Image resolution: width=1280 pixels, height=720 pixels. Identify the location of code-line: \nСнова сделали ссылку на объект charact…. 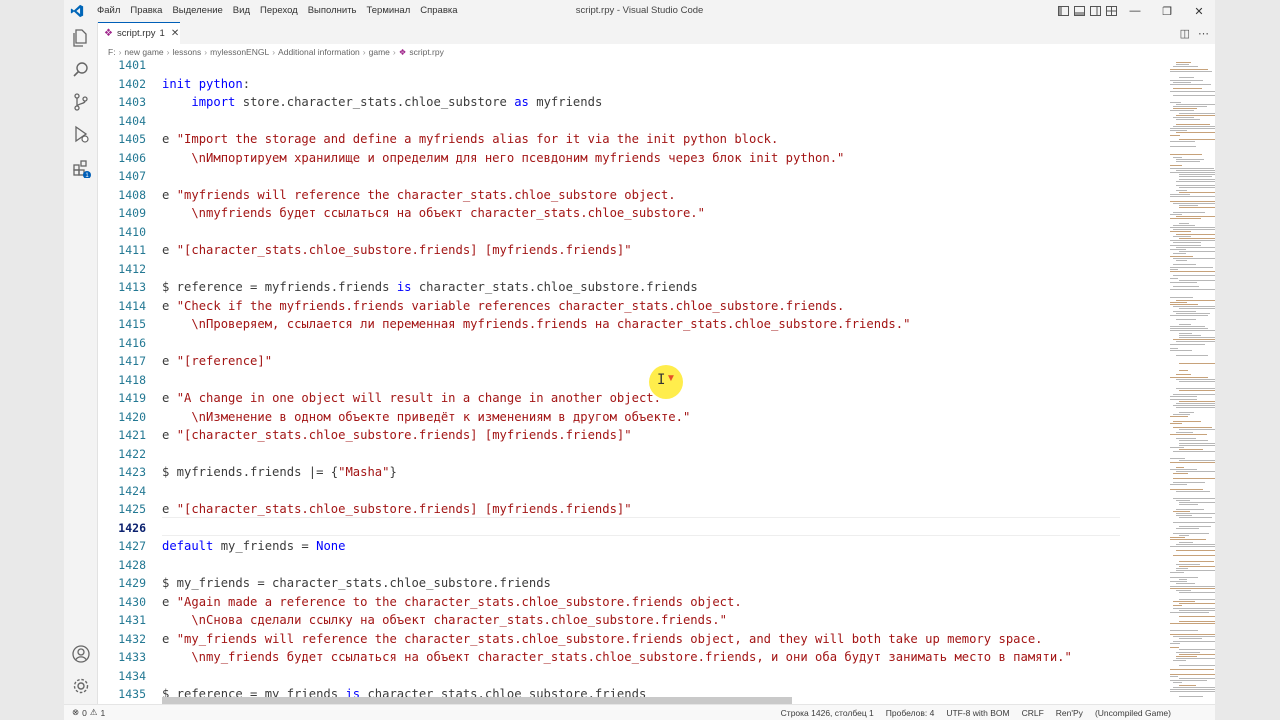
(444, 620).